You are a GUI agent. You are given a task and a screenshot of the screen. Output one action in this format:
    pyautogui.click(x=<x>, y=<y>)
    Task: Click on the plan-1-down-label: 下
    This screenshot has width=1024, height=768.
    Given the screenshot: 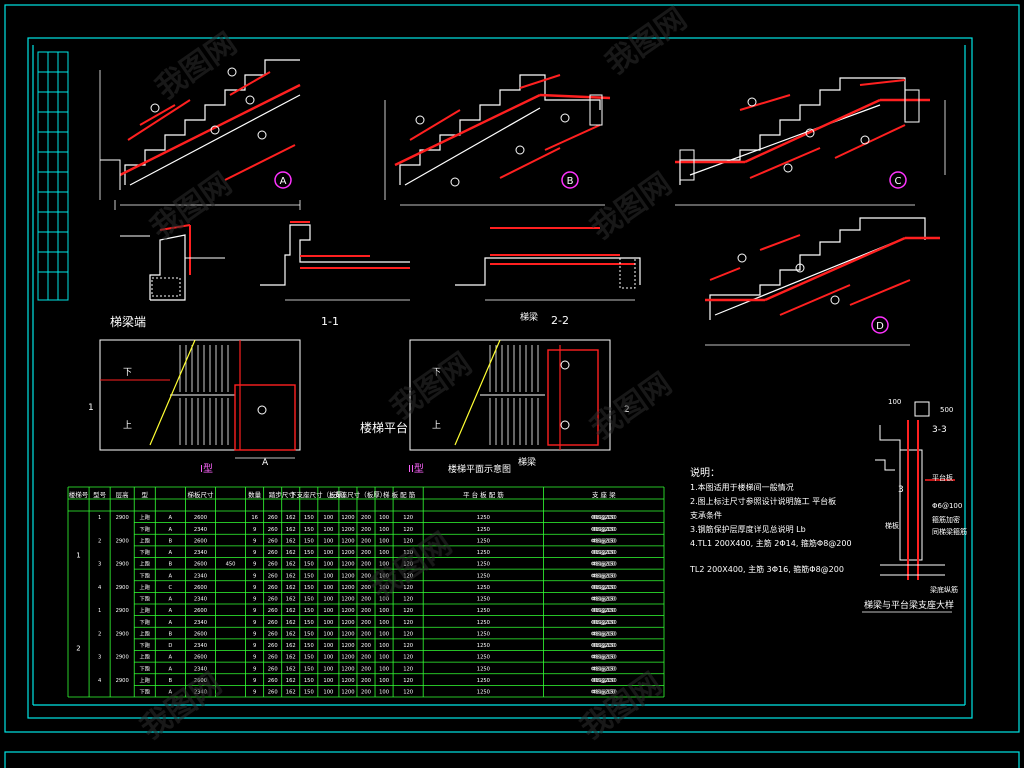 What is the action you would take?
    pyautogui.click(x=127, y=373)
    